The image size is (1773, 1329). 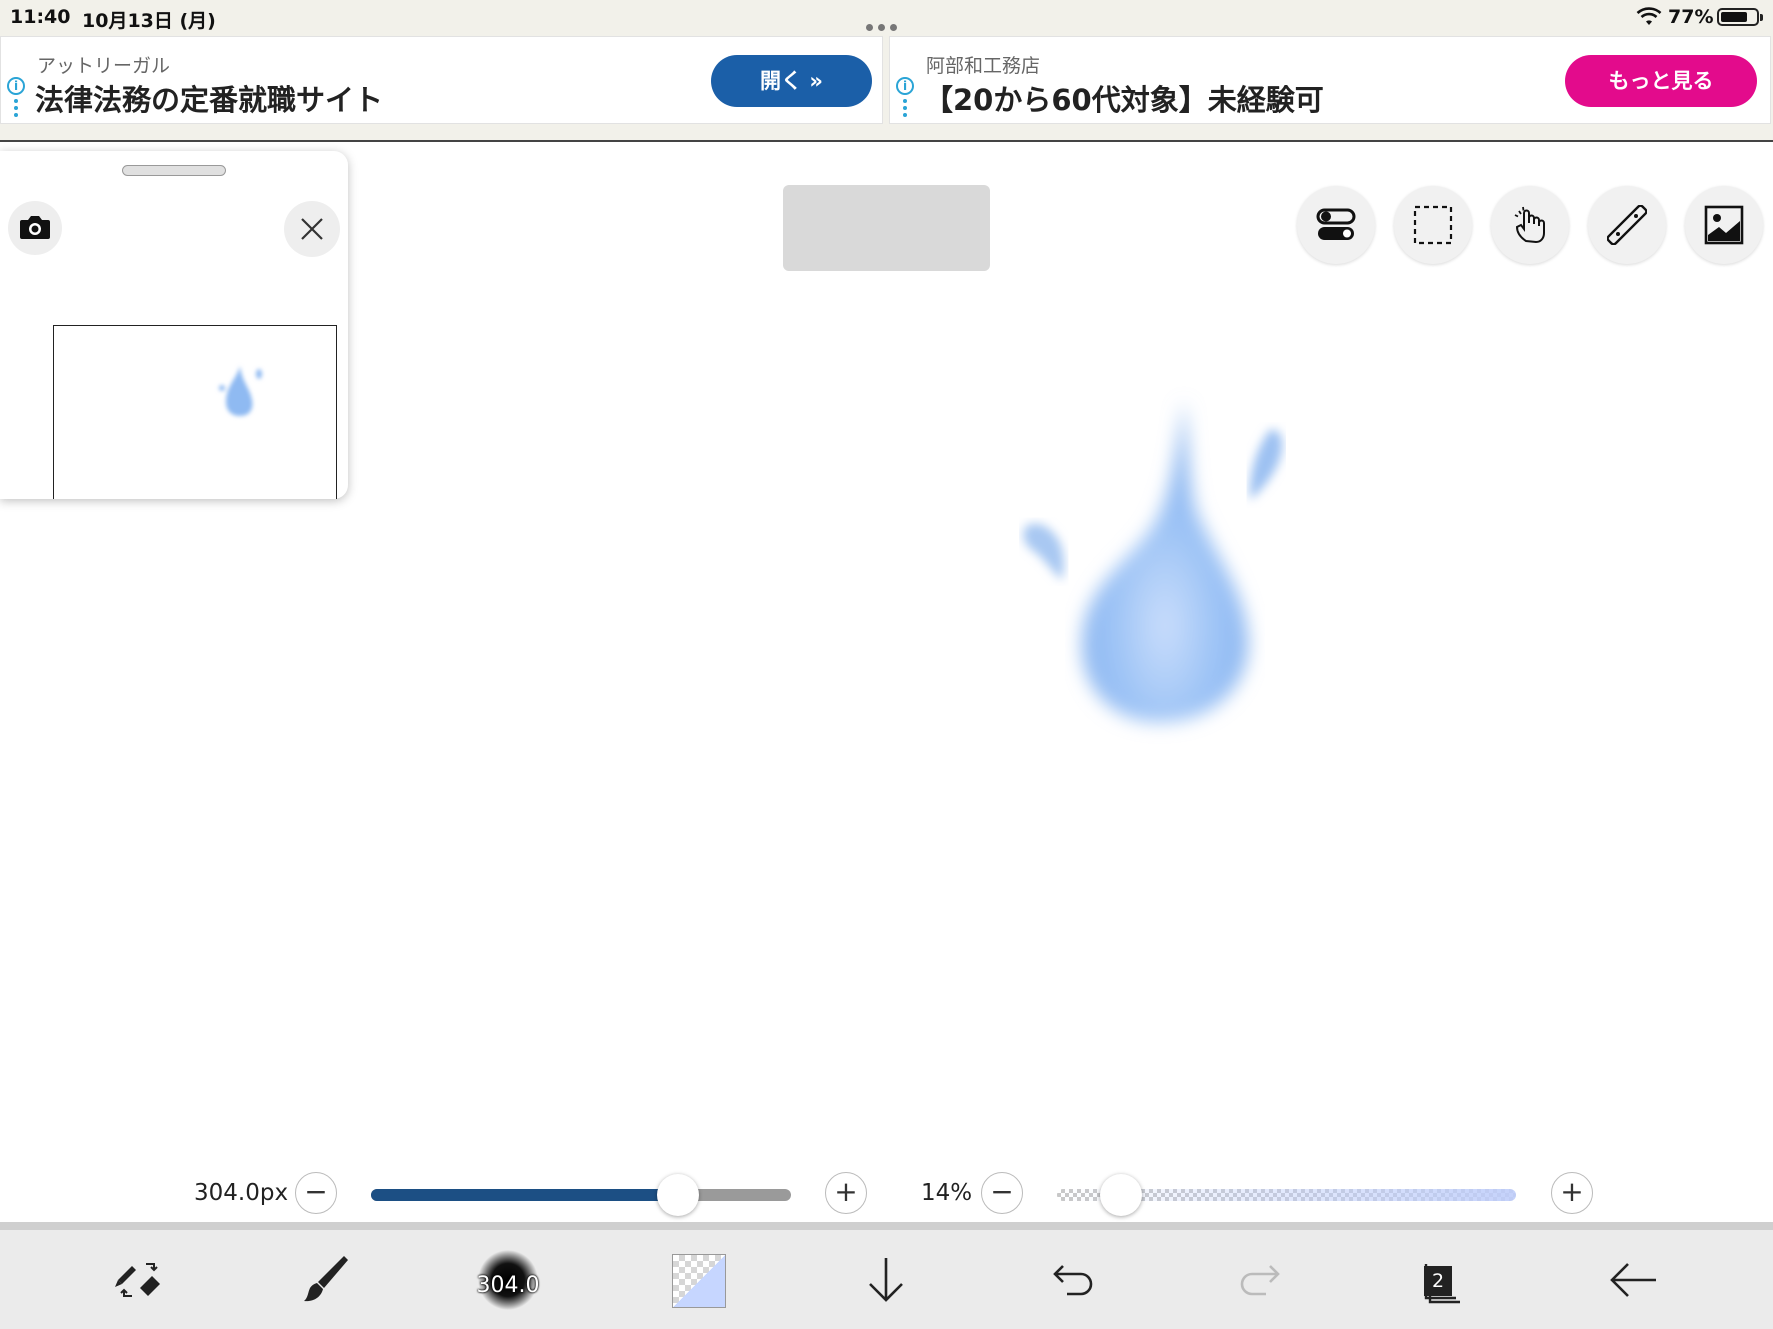 What do you see at coordinates (1438, 1281) in the screenshot?
I see `layer-count: 2` at bounding box center [1438, 1281].